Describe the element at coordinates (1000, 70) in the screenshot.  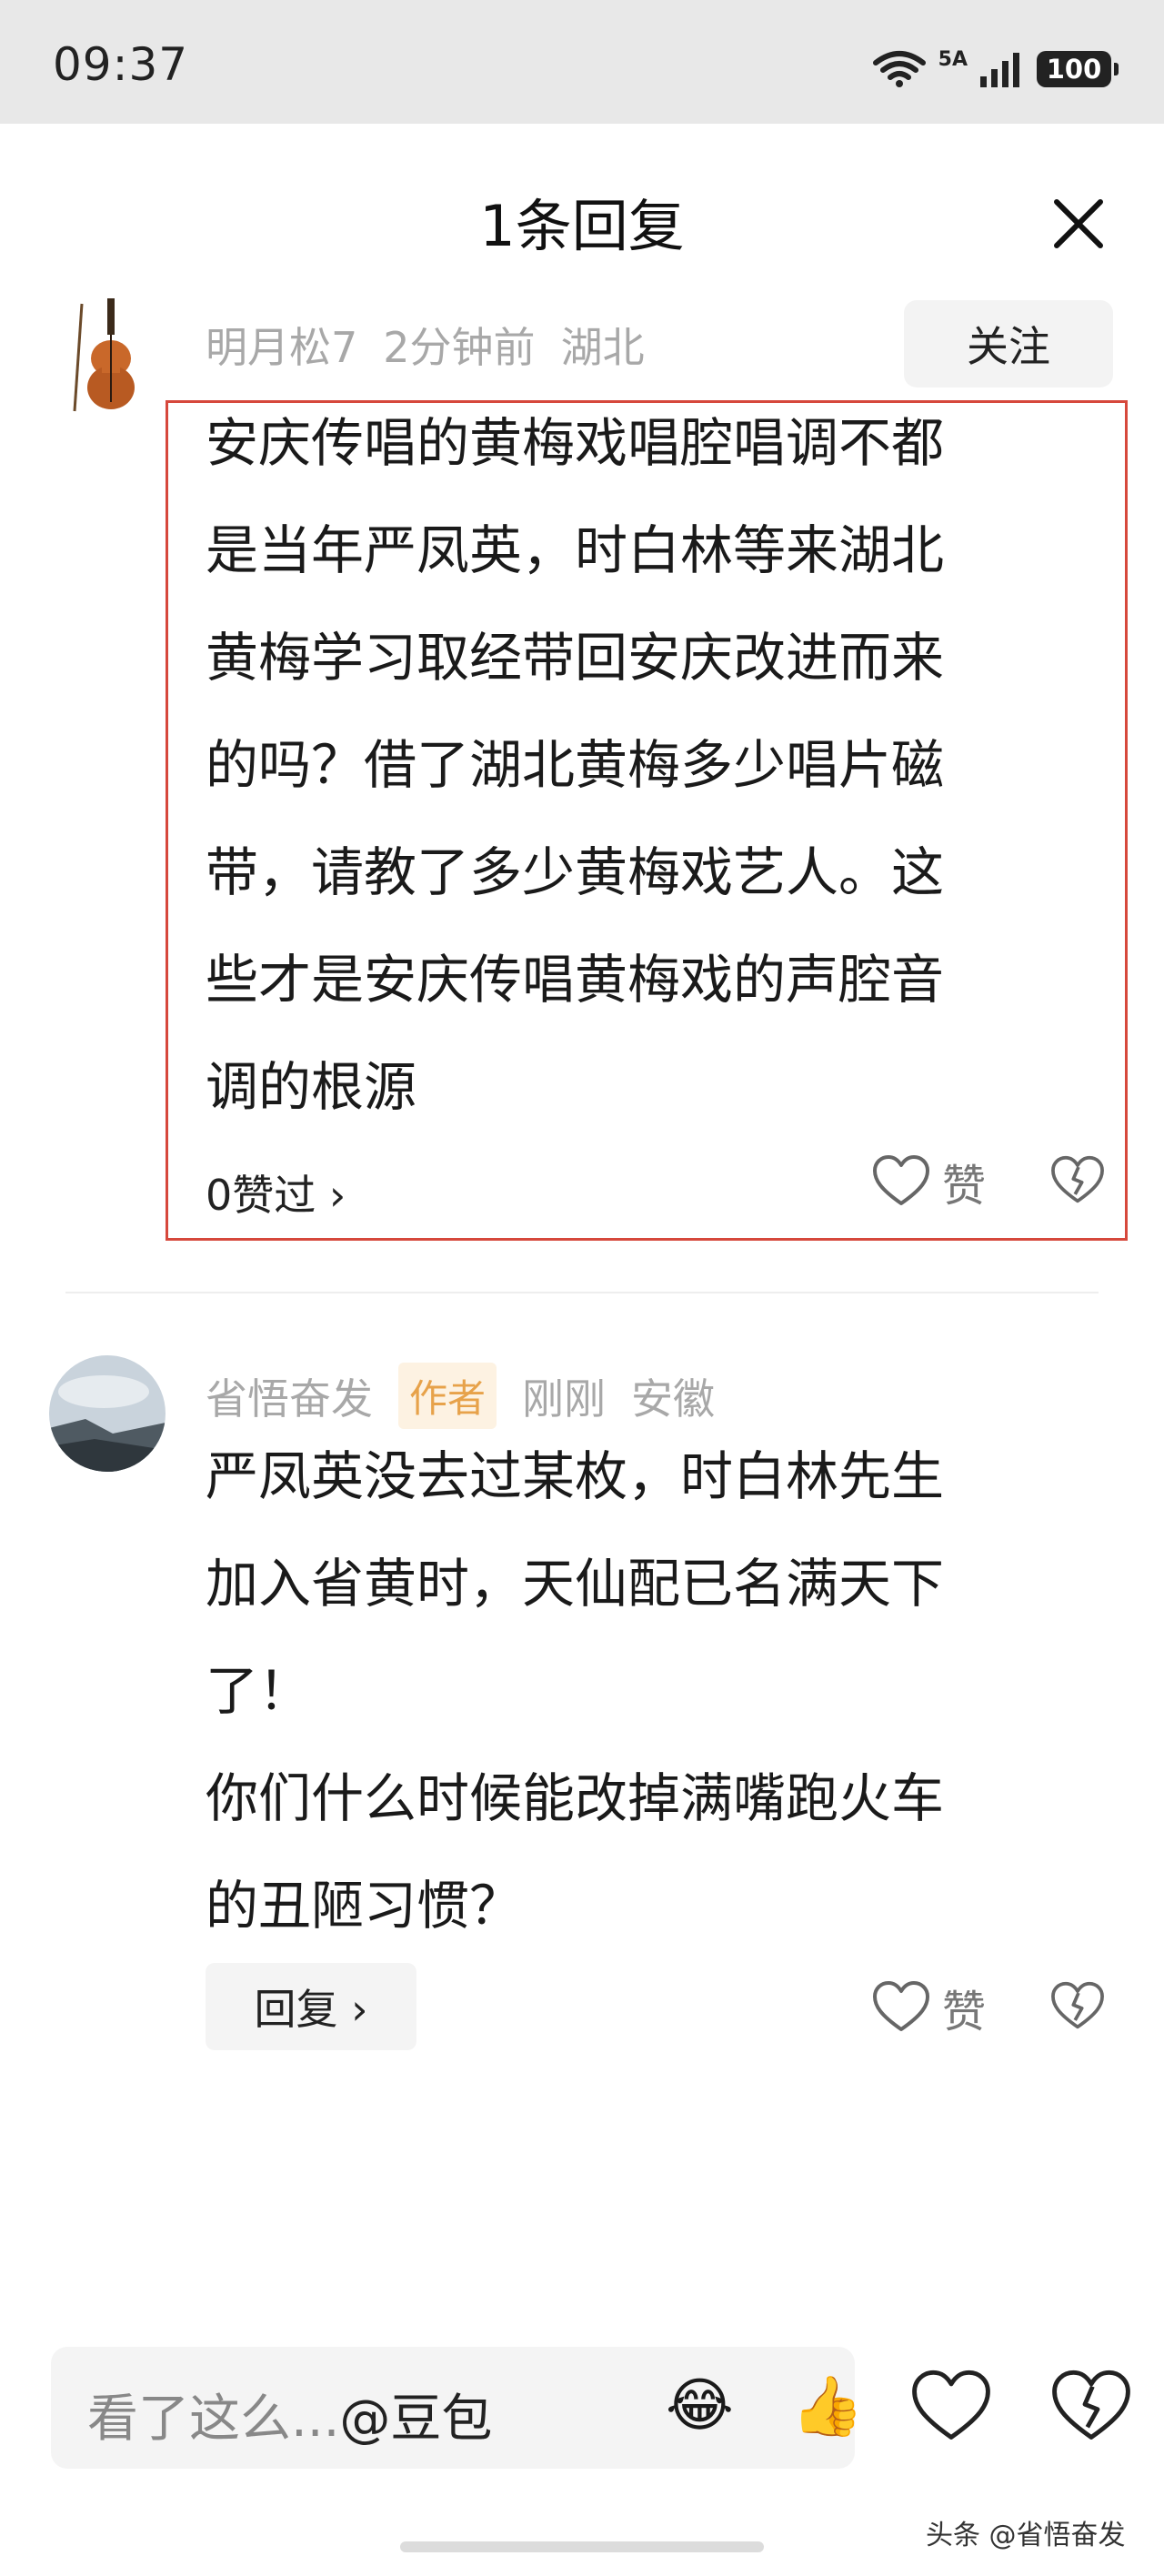
I see `signal-icon` at that location.